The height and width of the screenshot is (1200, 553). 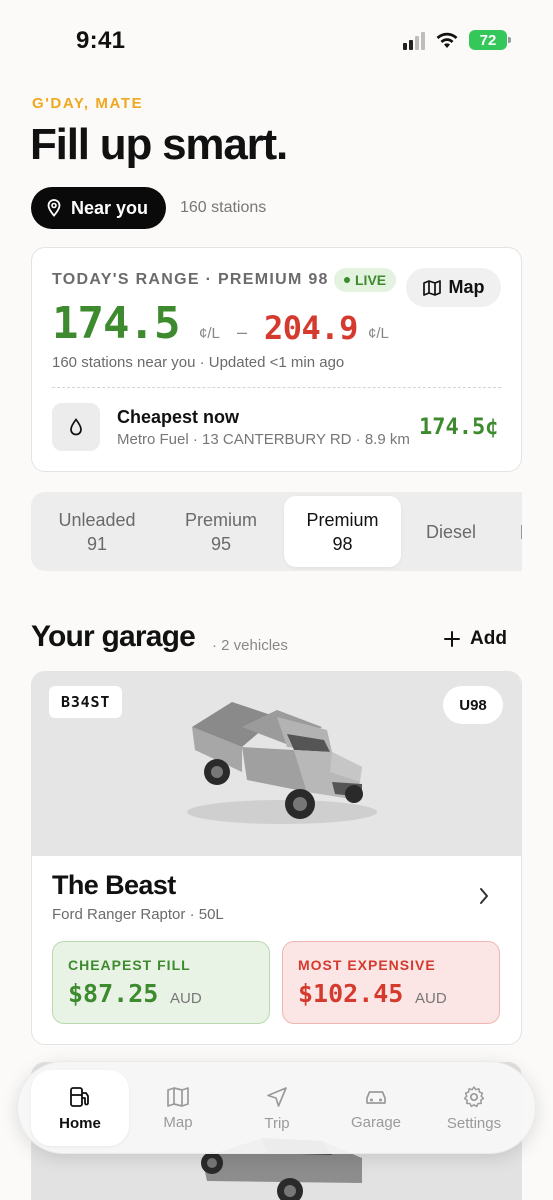 What do you see at coordinates (371, 280) in the screenshot?
I see `live-badge-label: LIVE` at bounding box center [371, 280].